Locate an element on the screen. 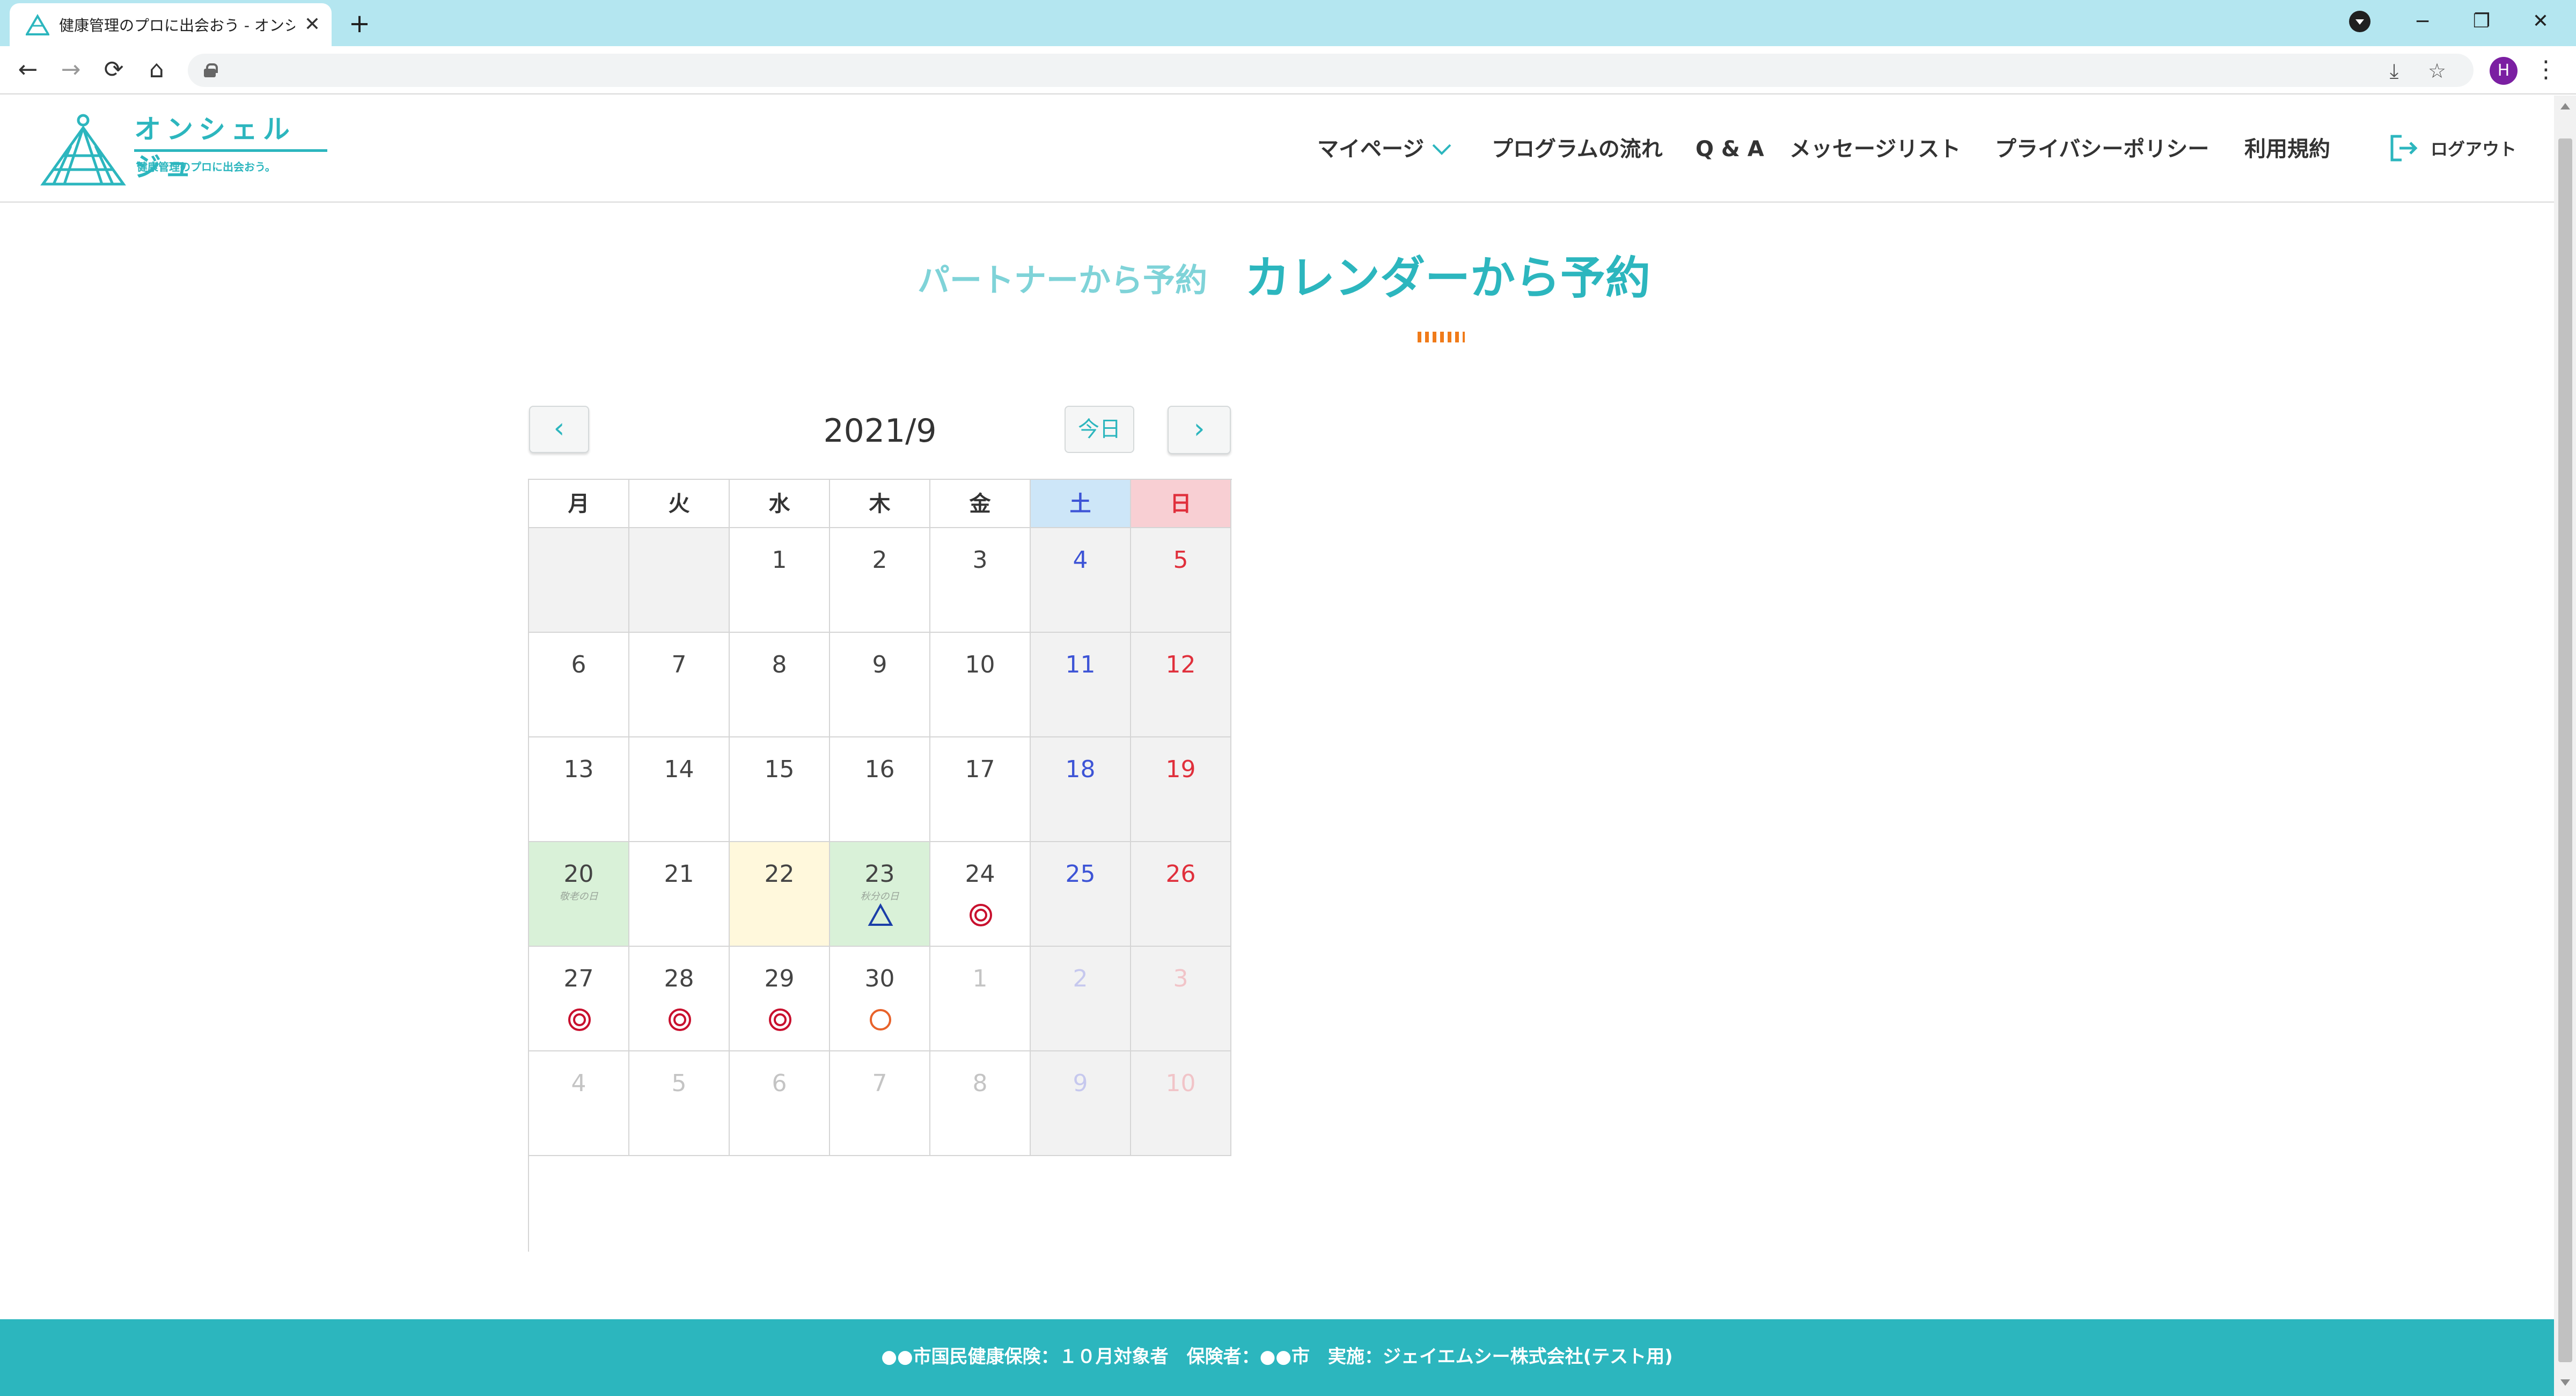  tab-reserve-from-partner: パートナーから予約 is located at coordinates (1062, 281).